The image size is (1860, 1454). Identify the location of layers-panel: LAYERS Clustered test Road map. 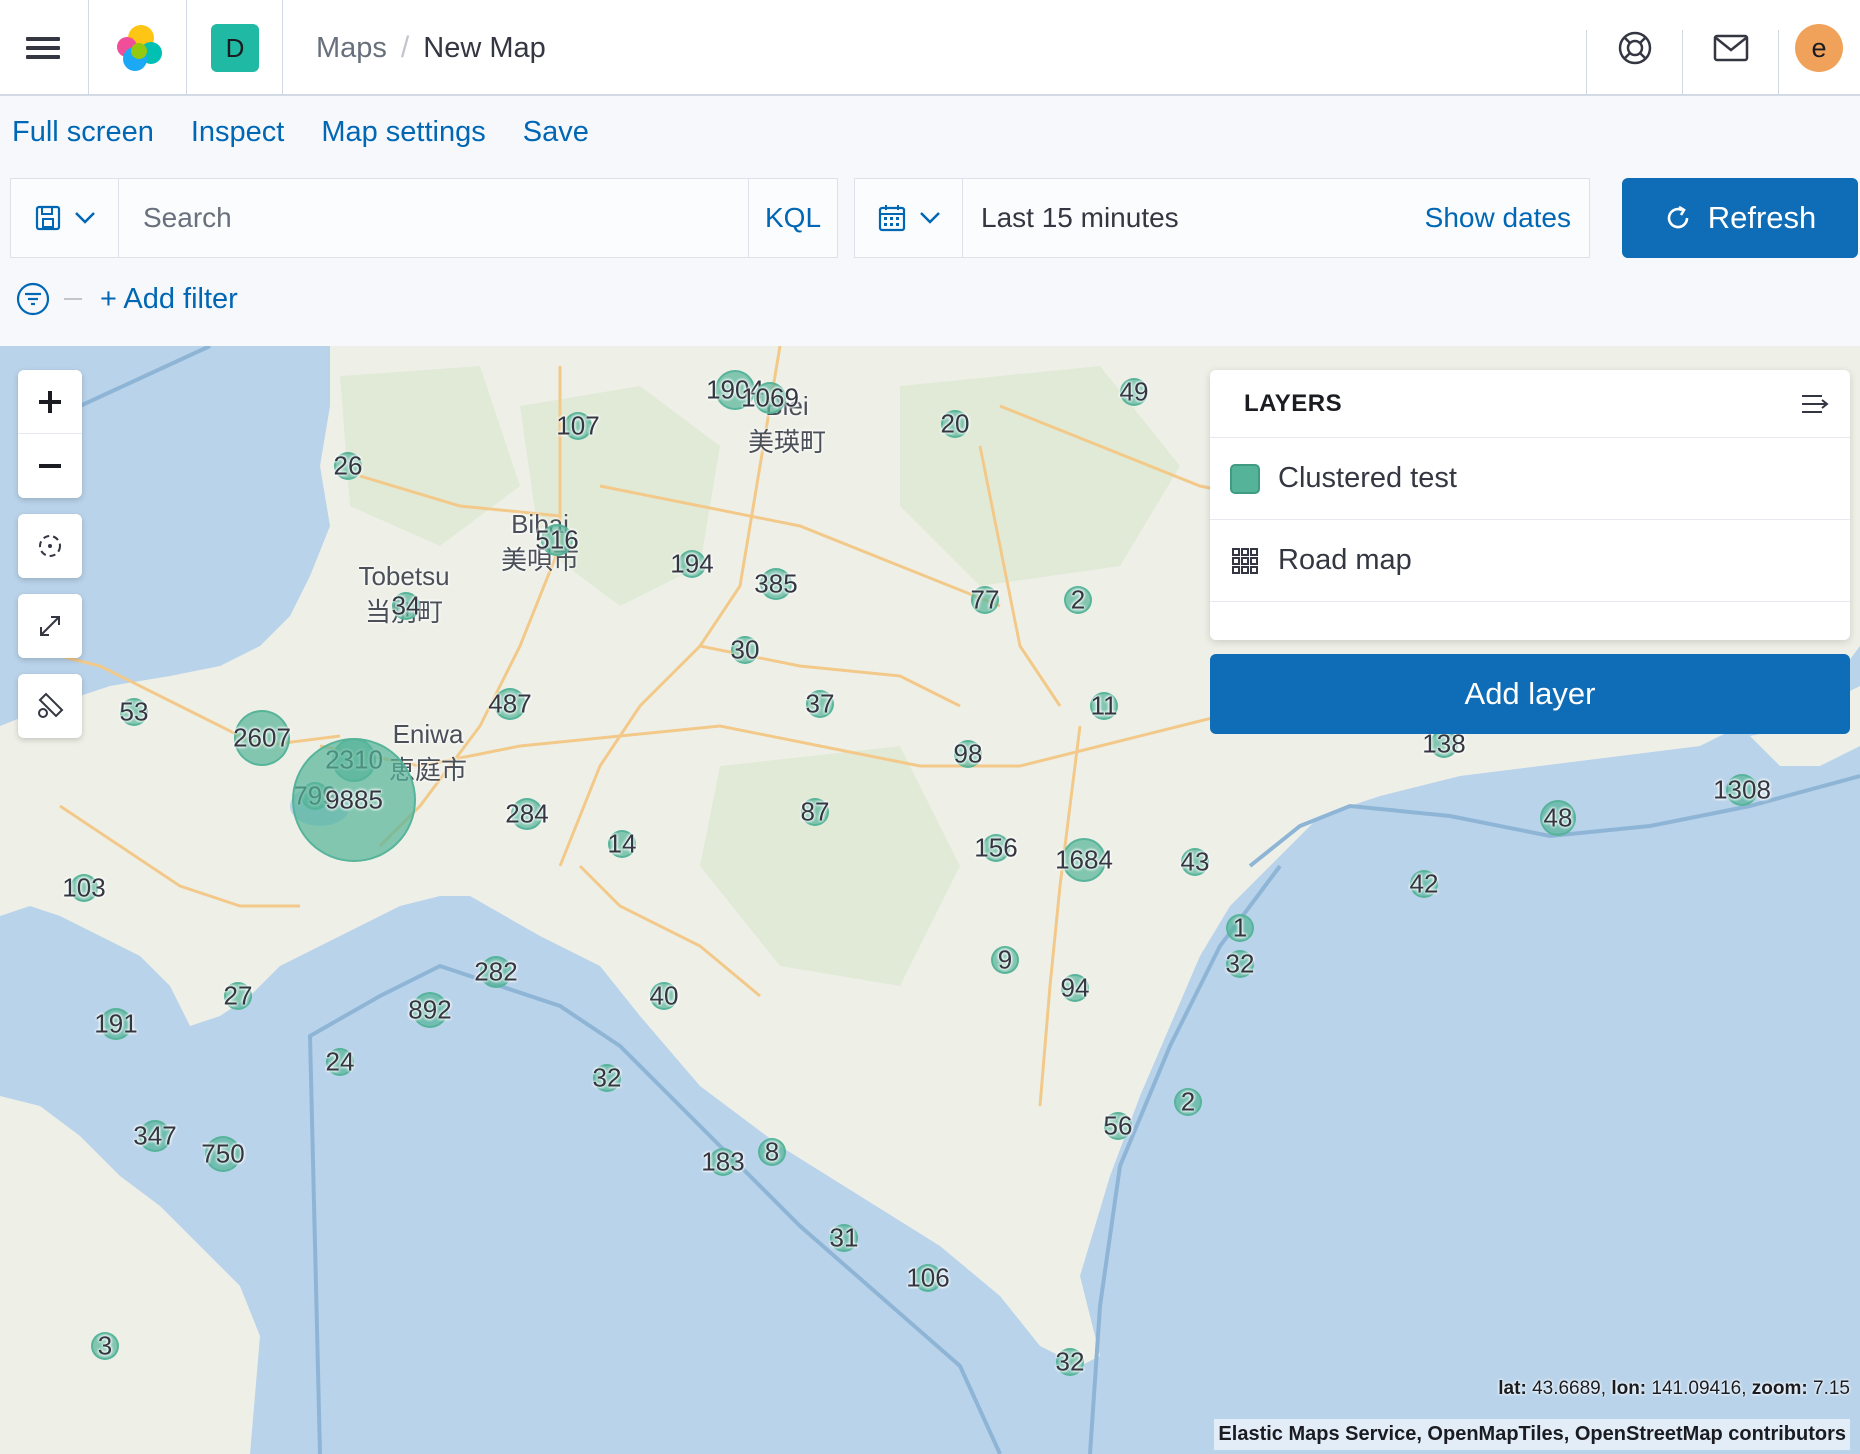
(1530, 505).